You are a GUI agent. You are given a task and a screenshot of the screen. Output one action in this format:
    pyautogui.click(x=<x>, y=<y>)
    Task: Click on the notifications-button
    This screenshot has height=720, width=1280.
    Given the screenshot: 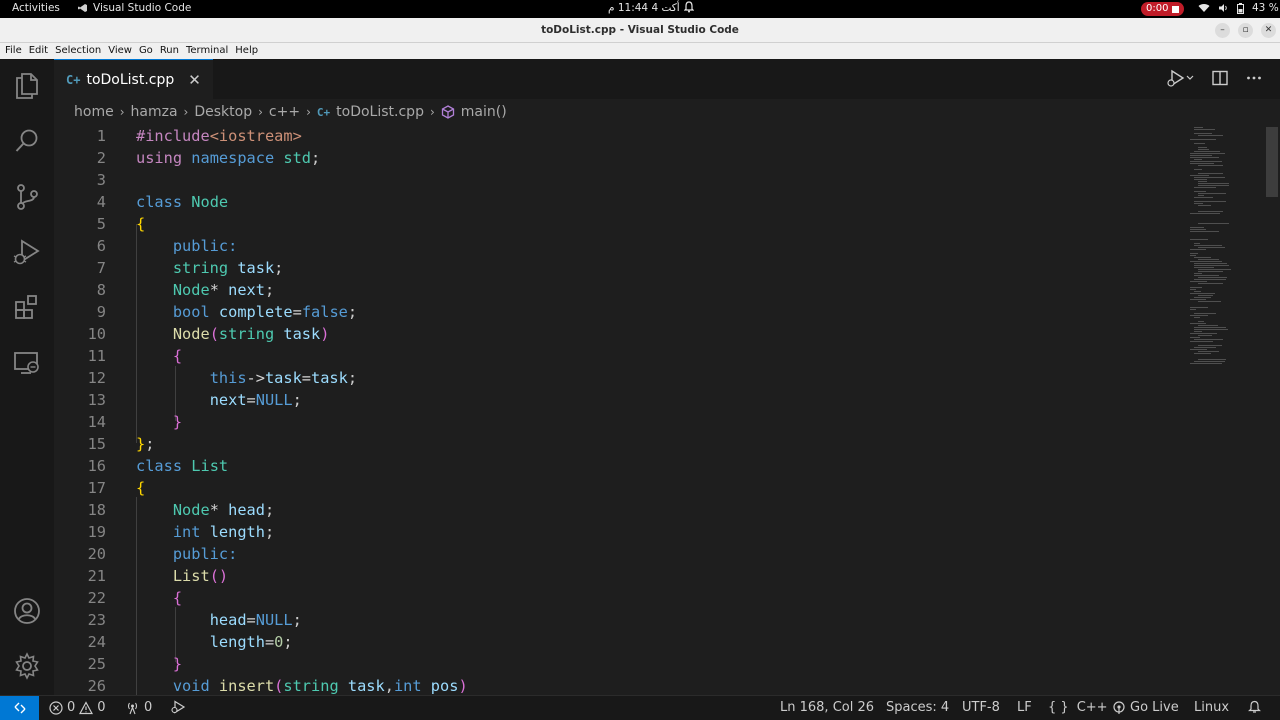 What is the action you would take?
    pyautogui.click(x=1254, y=707)
    